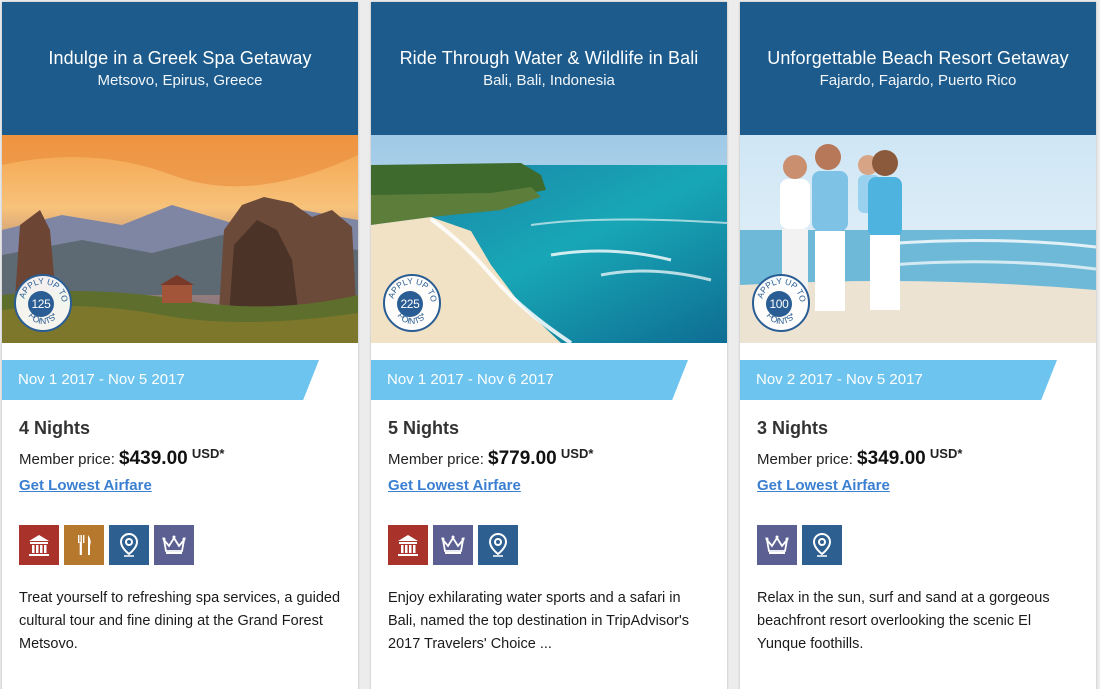 This screenshot has width=1100, height=689. Describe the element at coordinates (918, 58) in the screenshot. I see `package-title: Unforgettable Beach Resort Getaway` at that location.